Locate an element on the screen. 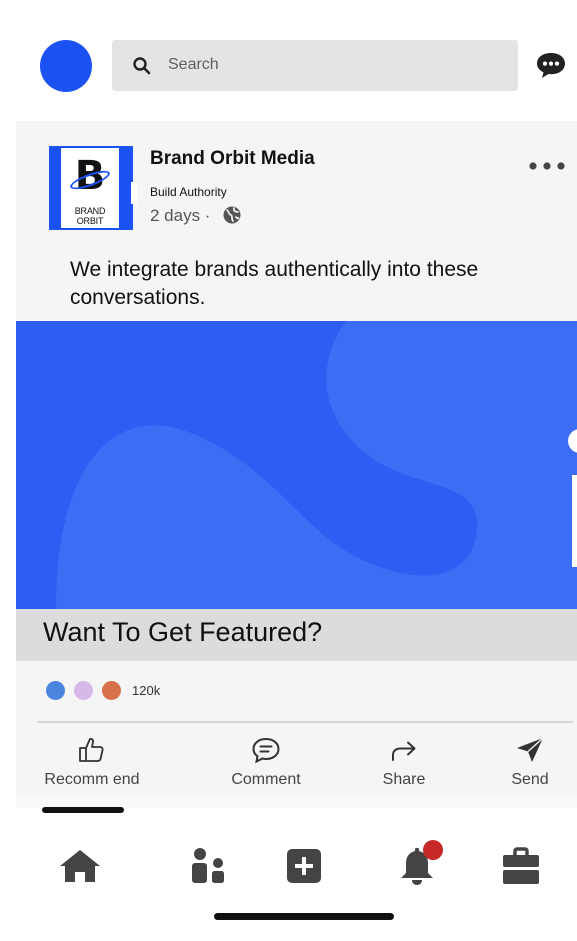  share-label: Share is located at coordinates (404, 779).